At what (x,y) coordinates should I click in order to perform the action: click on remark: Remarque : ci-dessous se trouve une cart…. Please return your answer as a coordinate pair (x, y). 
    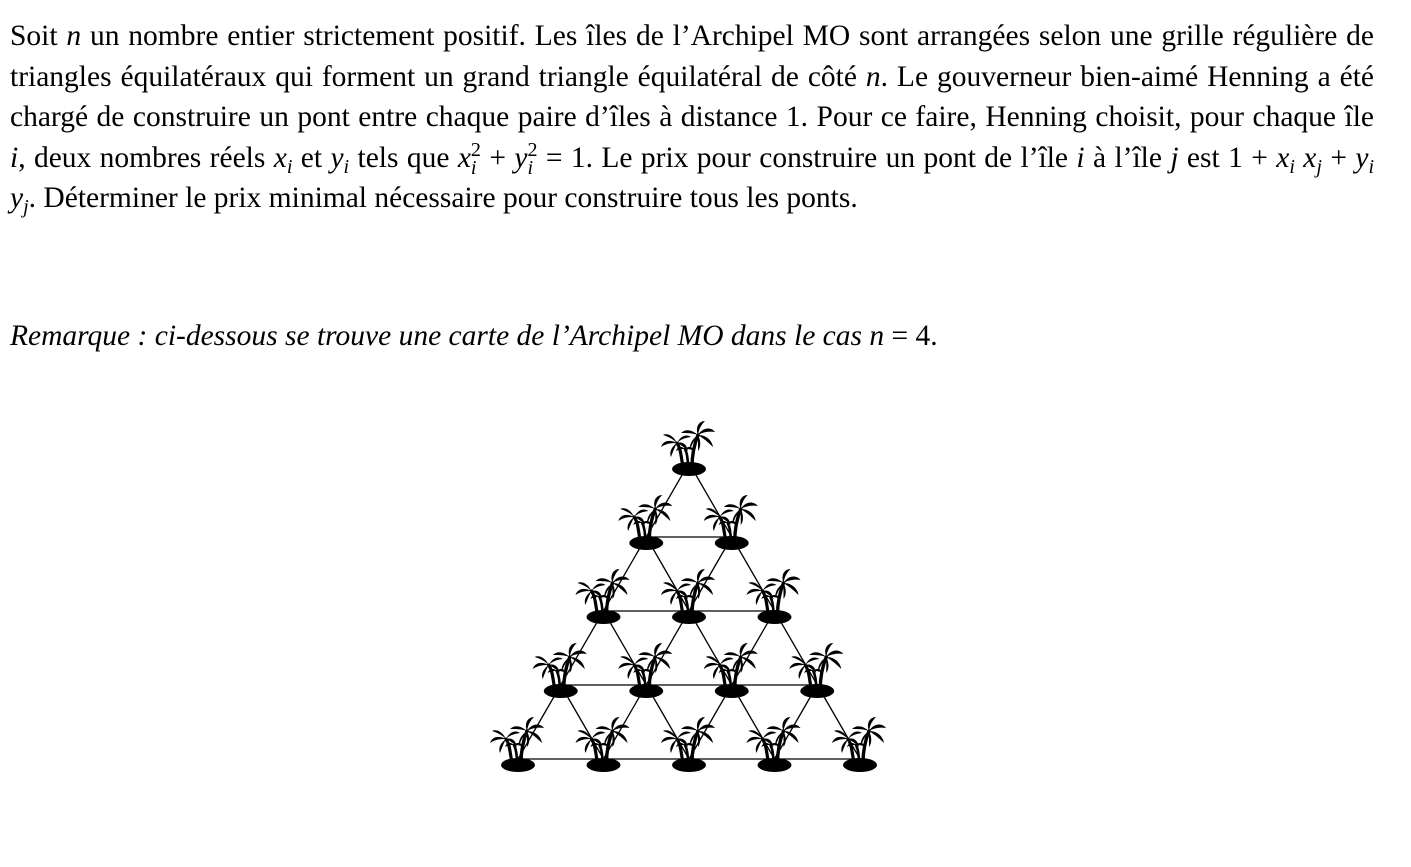
    Looking at the image, I should click on (474, 336).